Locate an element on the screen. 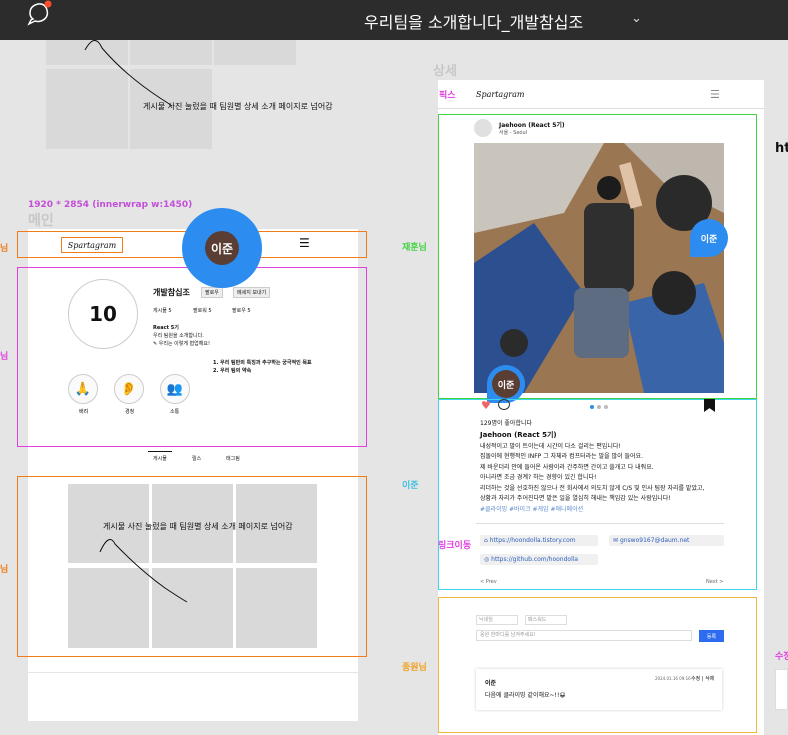 The image size is (788, 735). post-line: 아니라면 조금 경계? 하는 경향이 있긴 합니다! is located at coordinates (538, 477).